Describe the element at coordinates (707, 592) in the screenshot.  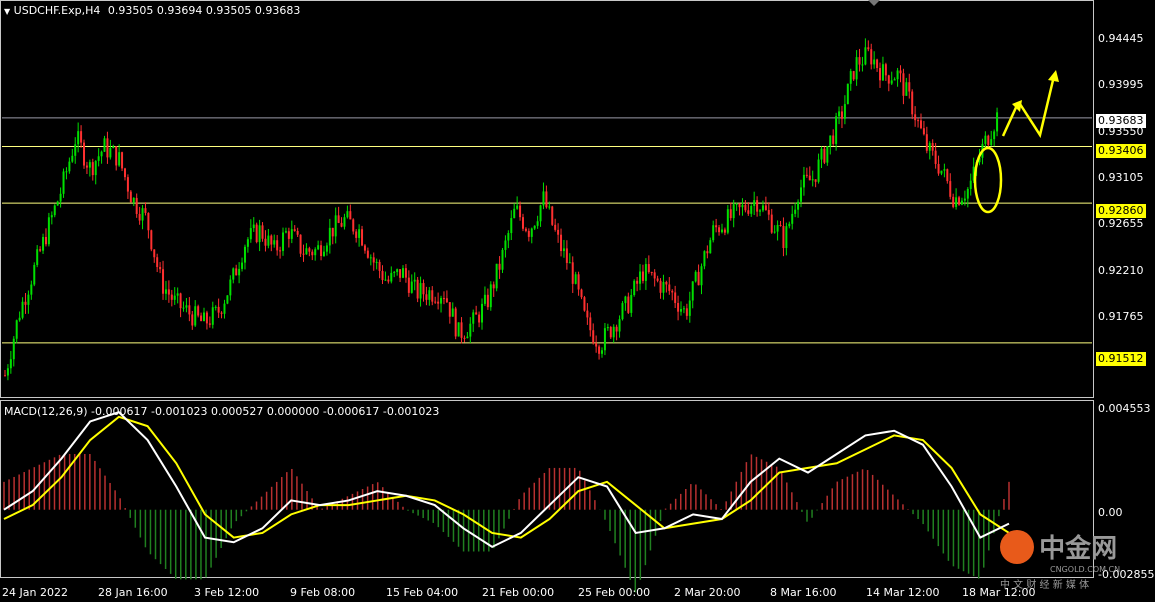
I see `time-tick: 2 Mar 20:00` at that location.